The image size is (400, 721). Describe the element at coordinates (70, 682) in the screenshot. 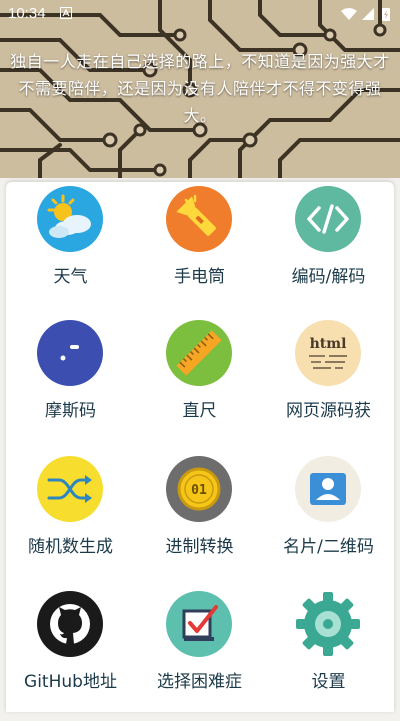

I see `tool-label: GitHub地址` at that location.